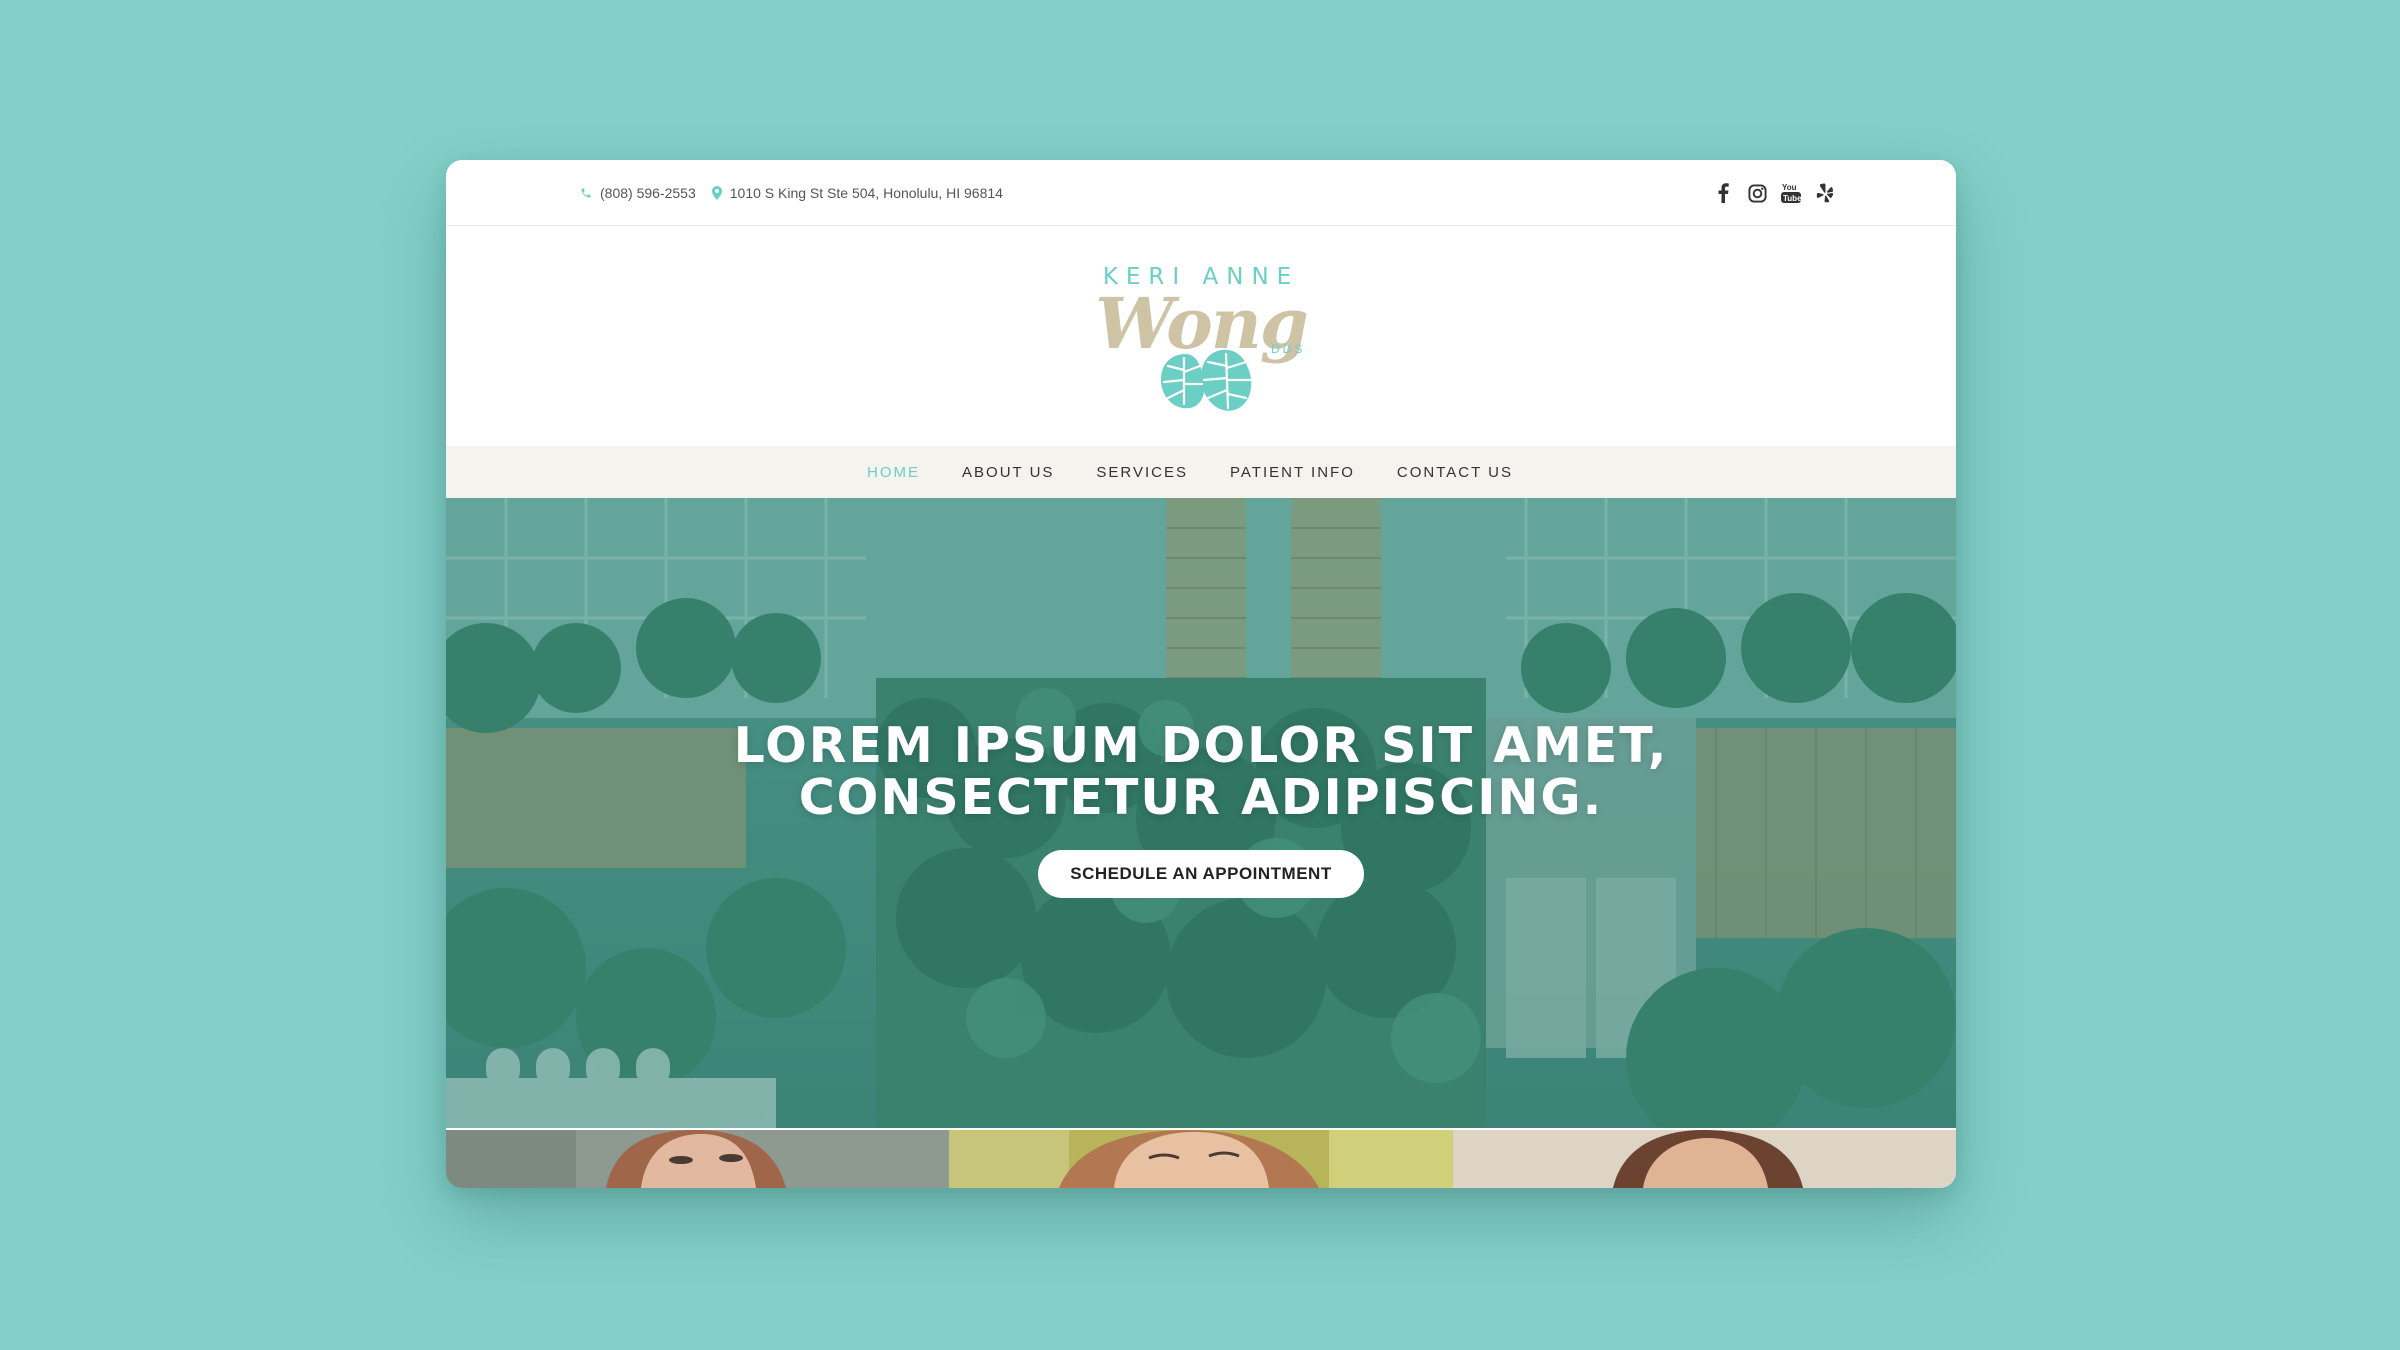 This screenshot has height=1350, width=2400. Describe the element at coordinates (1201, 874) in the screenshot. I see `schedule-appointment-button: SCHEDULE AN APPOINTMENT` at that location.